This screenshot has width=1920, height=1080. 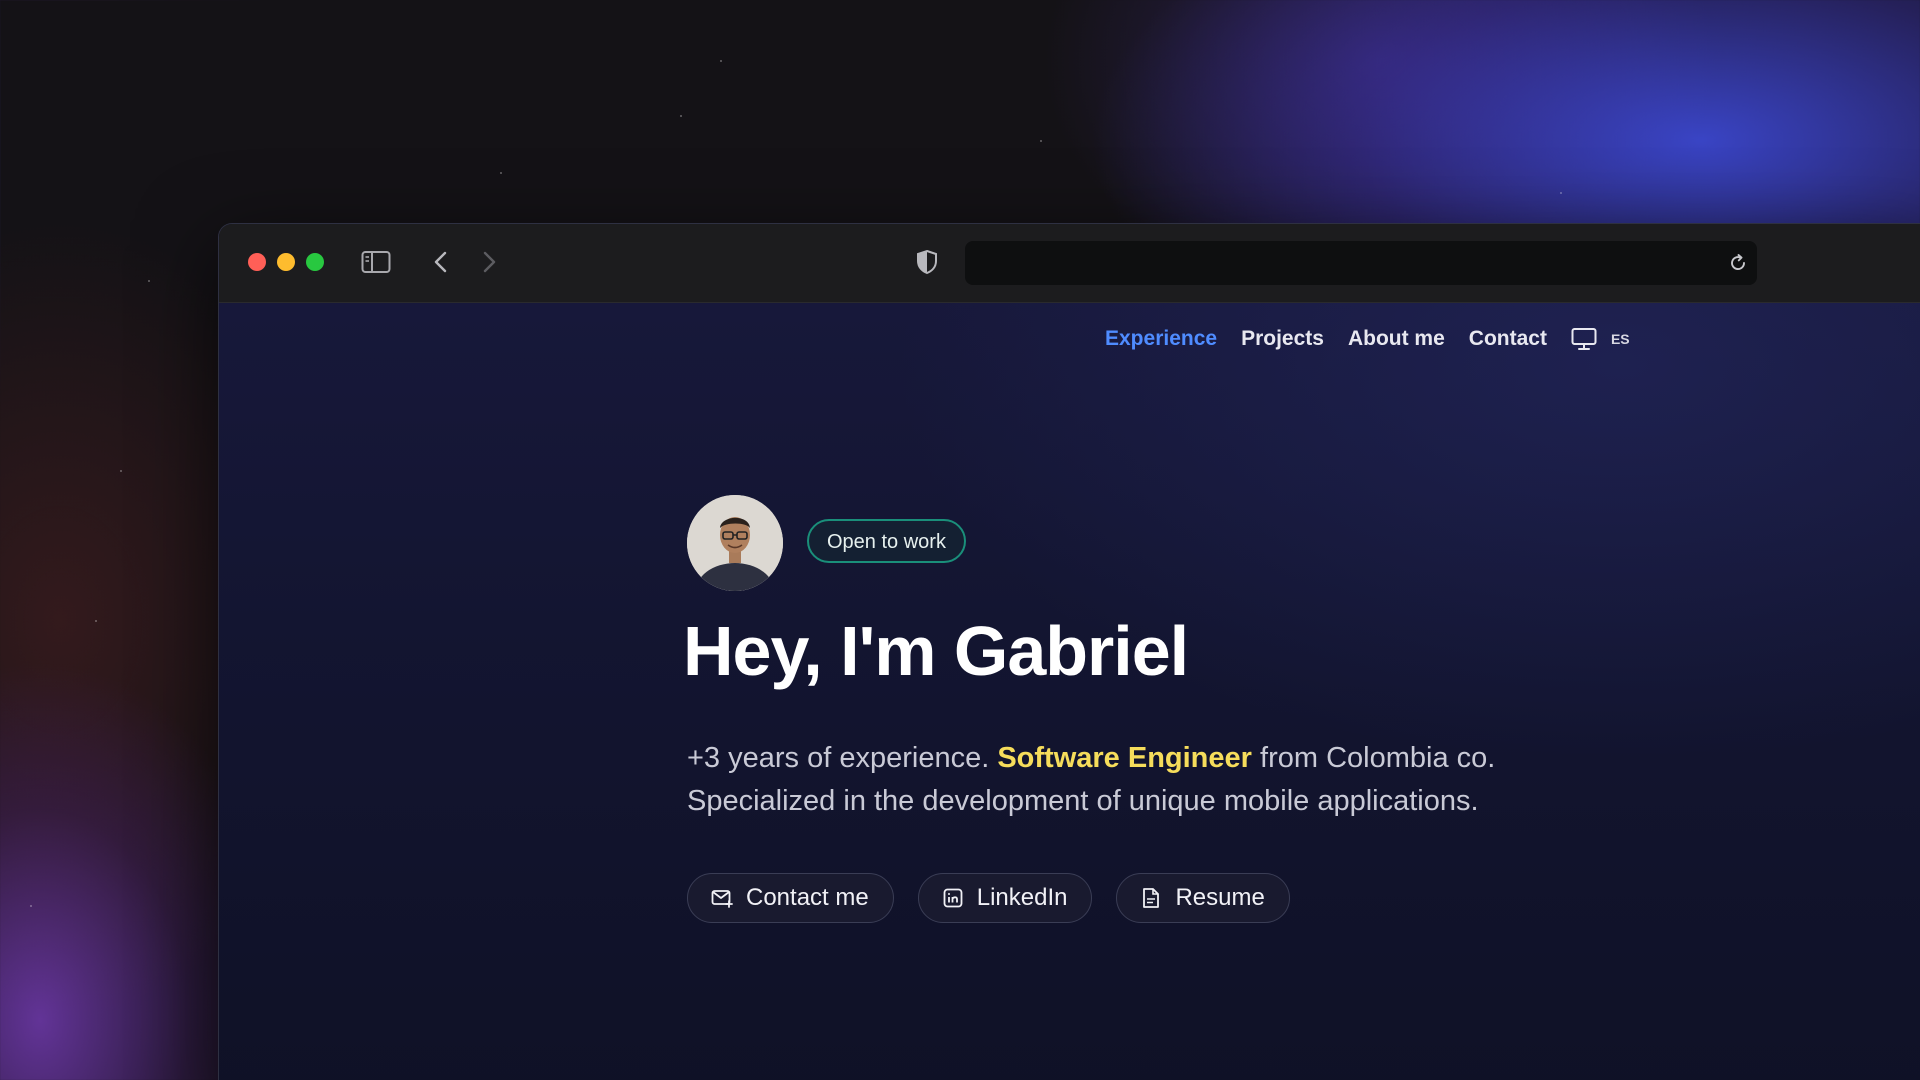 What do you see at coordinates (927, 262) in the screenshot?
I see `privacy-shield-icon` at bounding box center [927, 262].